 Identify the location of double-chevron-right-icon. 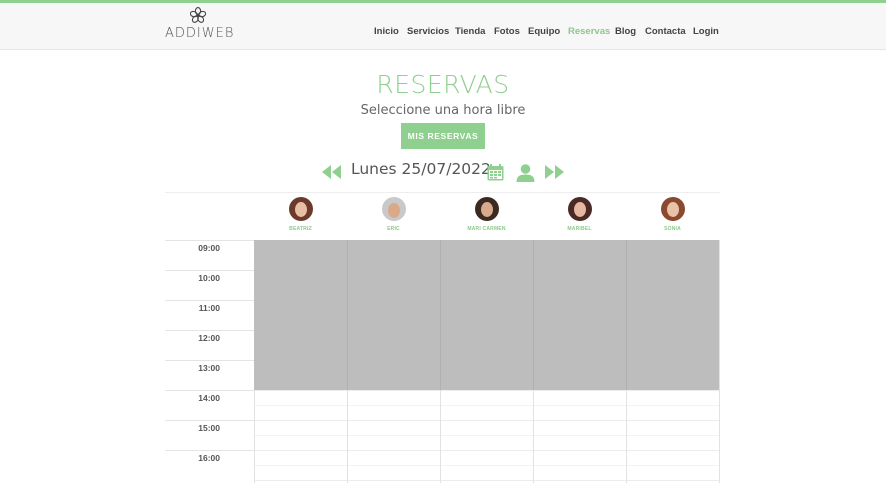
(555, 172).